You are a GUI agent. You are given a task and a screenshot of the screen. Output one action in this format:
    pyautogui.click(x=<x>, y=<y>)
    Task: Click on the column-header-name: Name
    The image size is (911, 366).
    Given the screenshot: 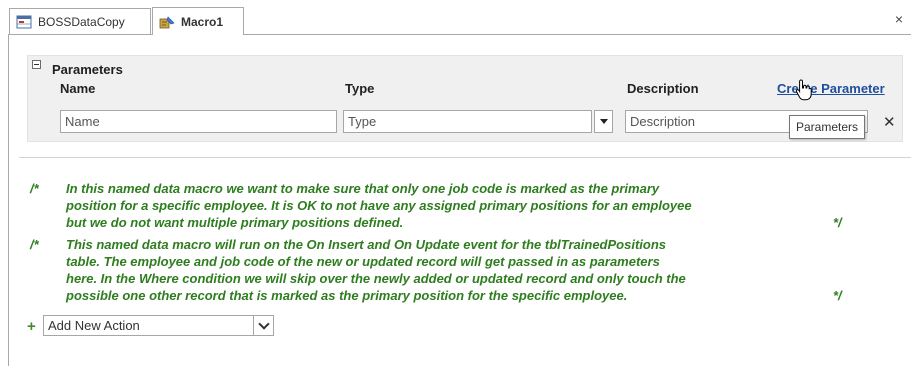 What is the action you would take?
    pyautogui.click(x=78, y=88)
    